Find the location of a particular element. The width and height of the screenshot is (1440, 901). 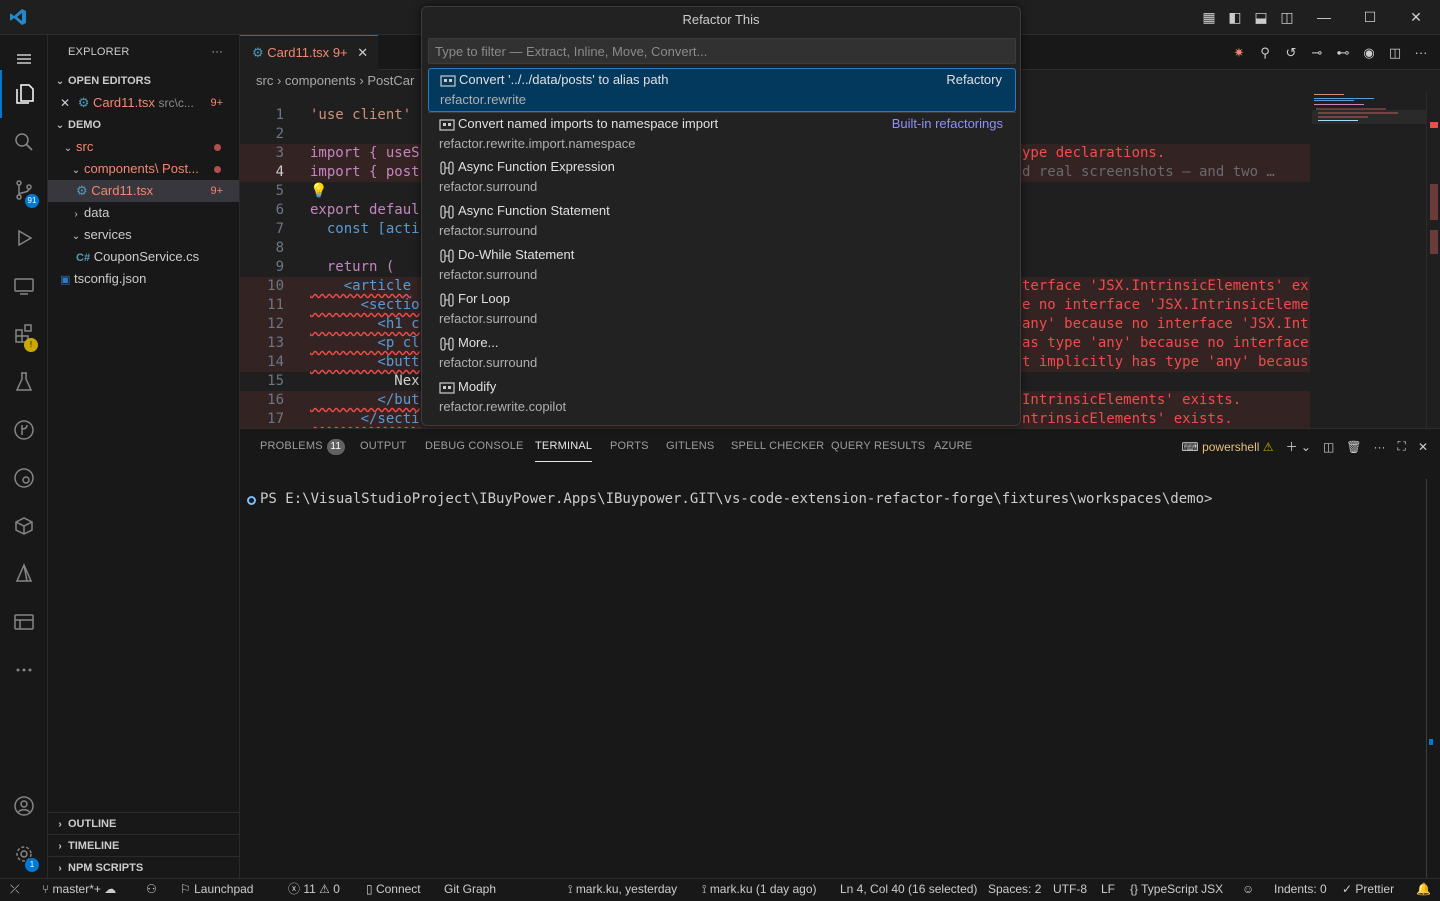

tab-gitlens: GITLENS is located at coordinates (690, 446).